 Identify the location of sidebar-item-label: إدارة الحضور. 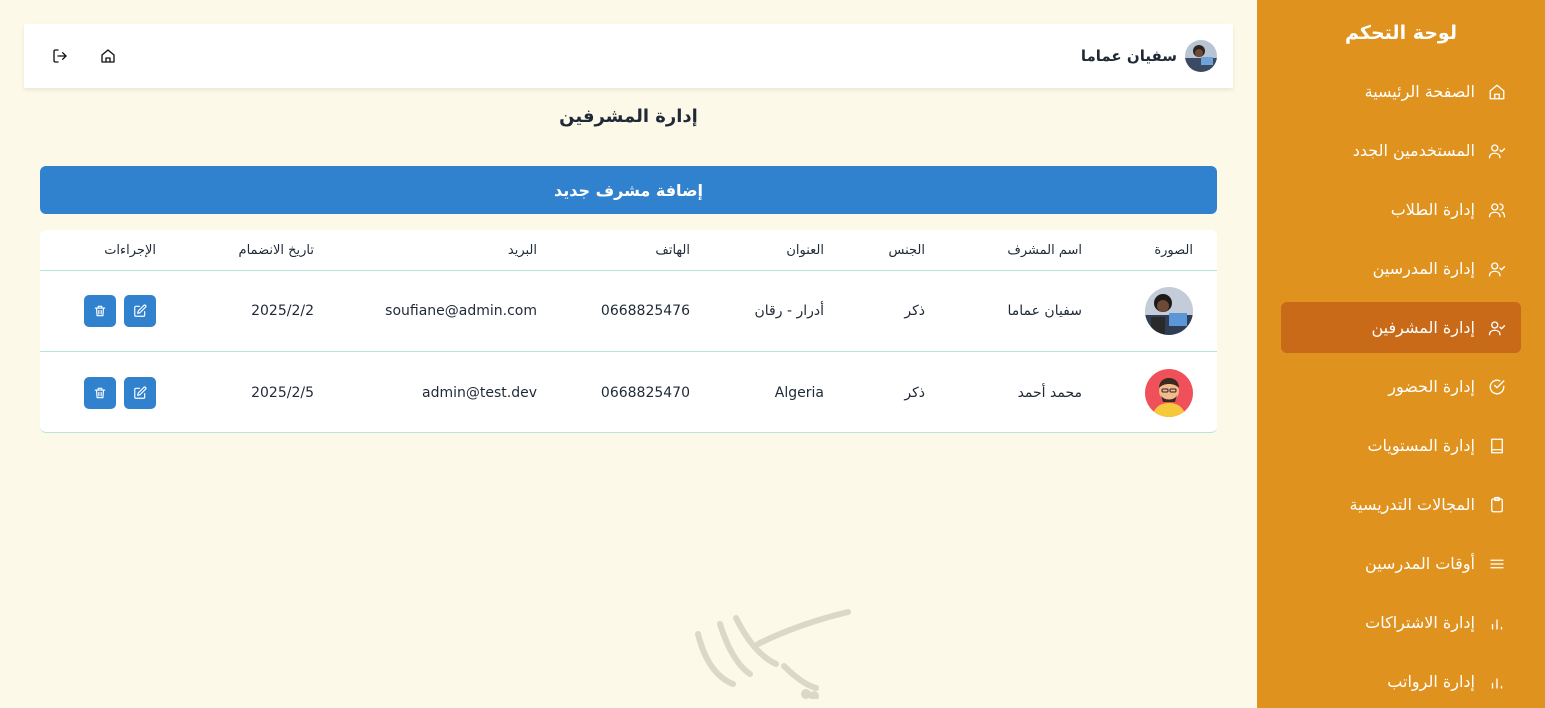
(1431, 386).